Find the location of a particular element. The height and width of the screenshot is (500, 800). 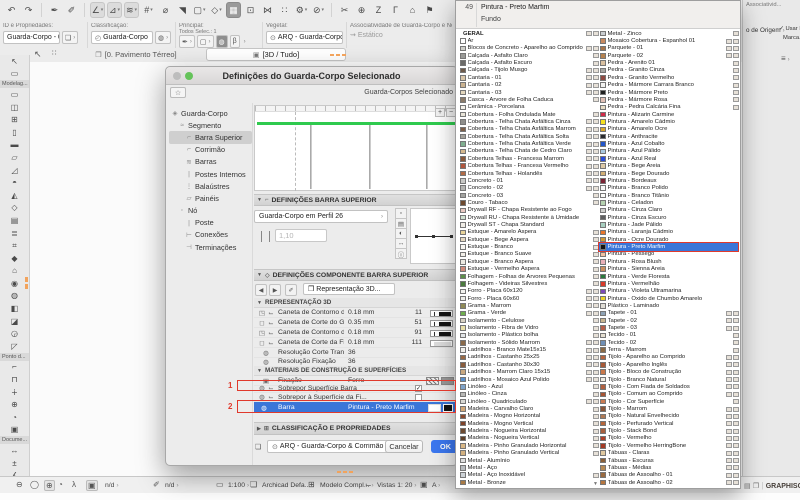

surface-item: Pintura - Bordeaux is located at coordinates (669, 180).